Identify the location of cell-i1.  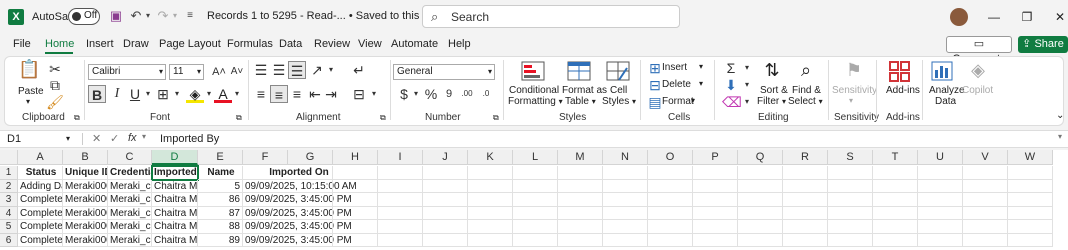
(400, 173).